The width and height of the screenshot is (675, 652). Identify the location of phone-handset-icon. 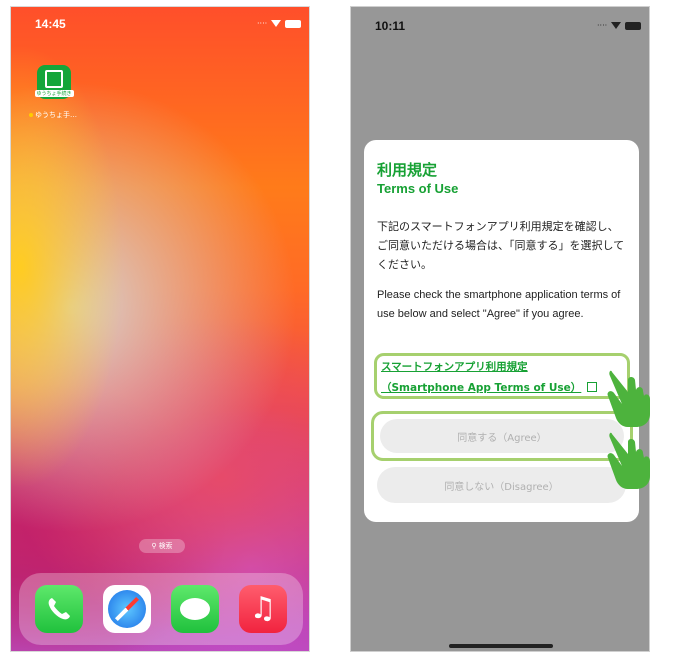
(59, 609).